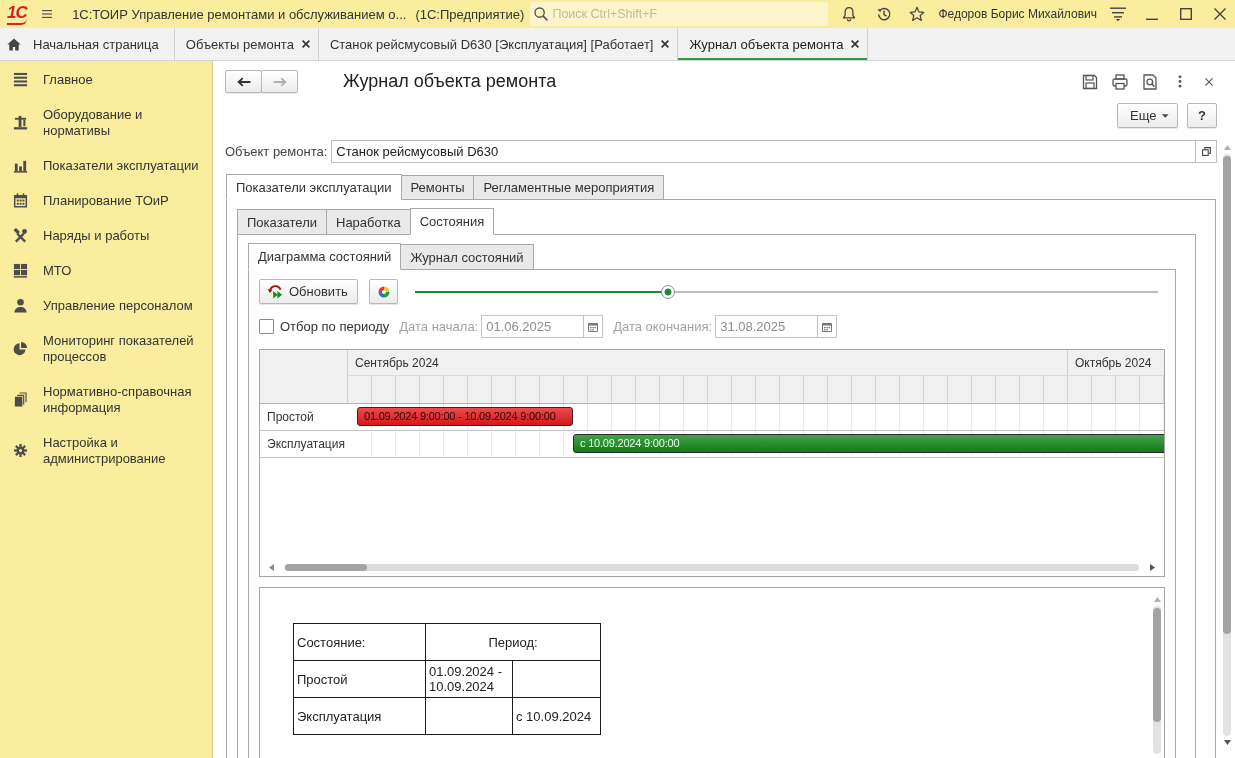 The height and width of the screenshot is (758, 1235). I want to click on search-field: Поиск Ctrl+Shift+F, so click(679, 14).